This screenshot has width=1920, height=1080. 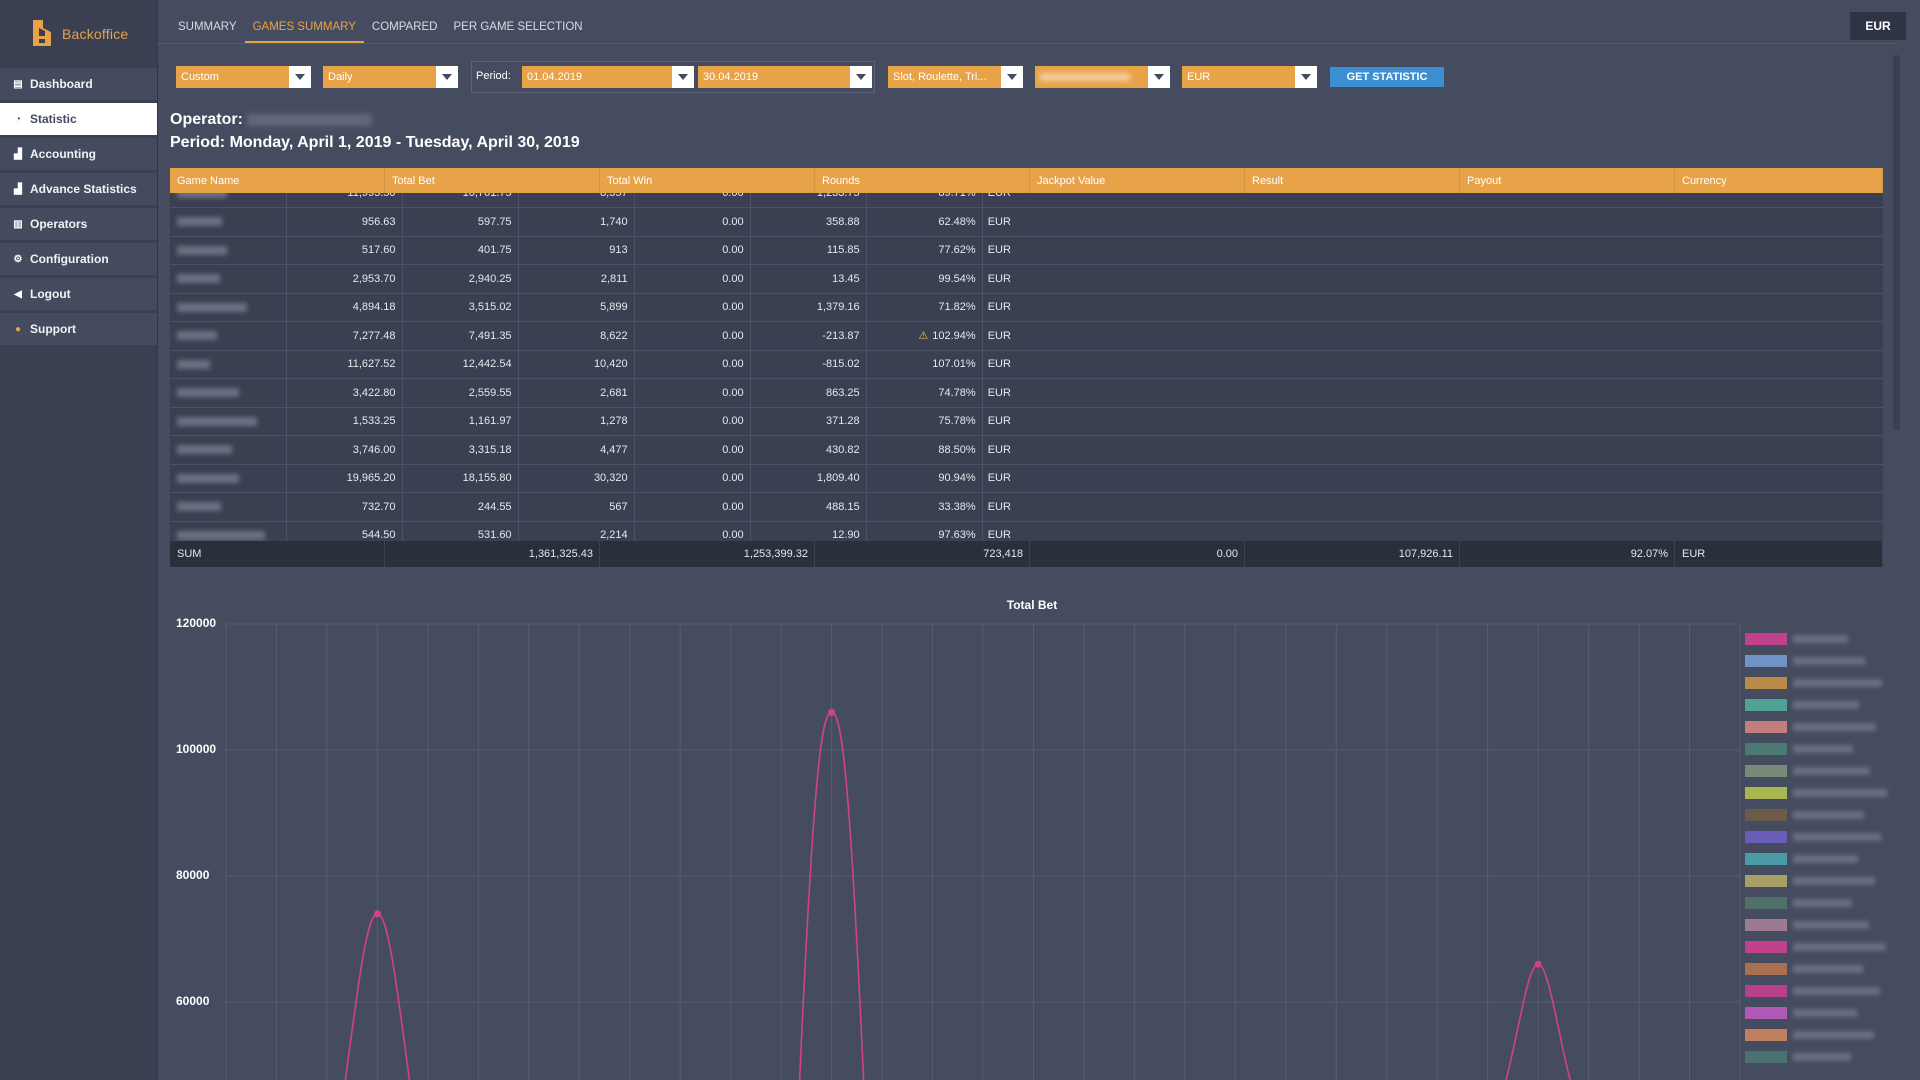 What do you see at coordinates (1026, 279) in the screenshot?
I see `table-row: 2,953.70 2,940.25 2,811 0.00 13.45 99.54% EUR` at bounding box center [1026, 279].